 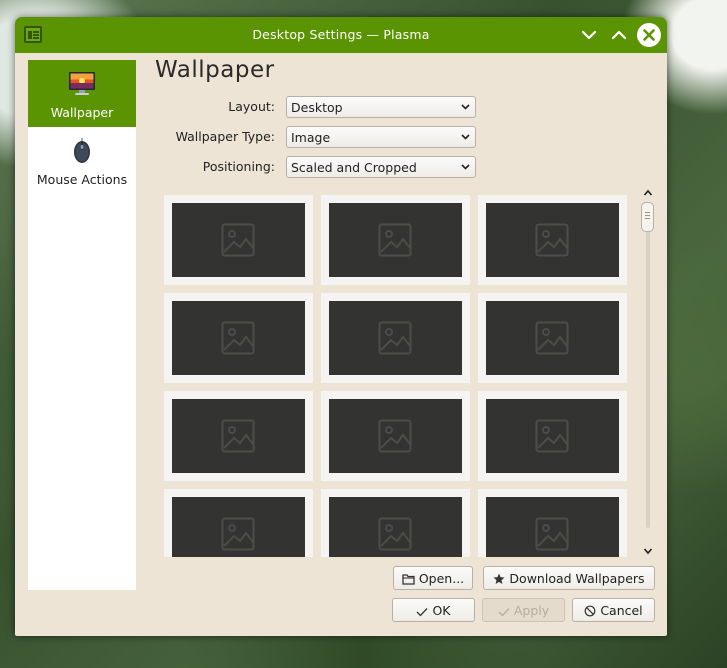 I want to click on cancel-icon, so click(x=590, y=611).